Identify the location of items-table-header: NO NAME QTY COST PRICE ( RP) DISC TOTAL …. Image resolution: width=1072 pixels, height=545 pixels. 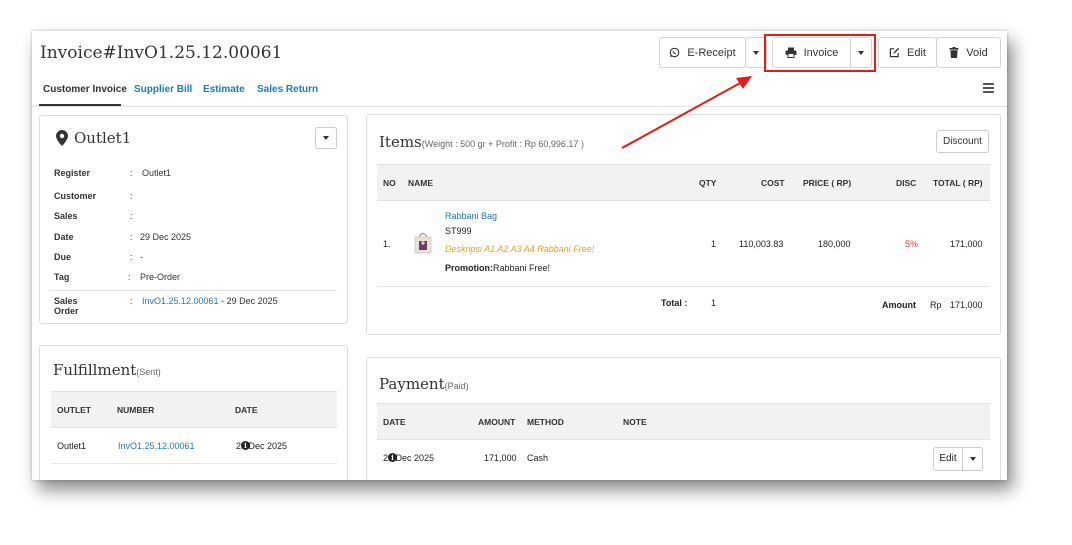
(683, 182).